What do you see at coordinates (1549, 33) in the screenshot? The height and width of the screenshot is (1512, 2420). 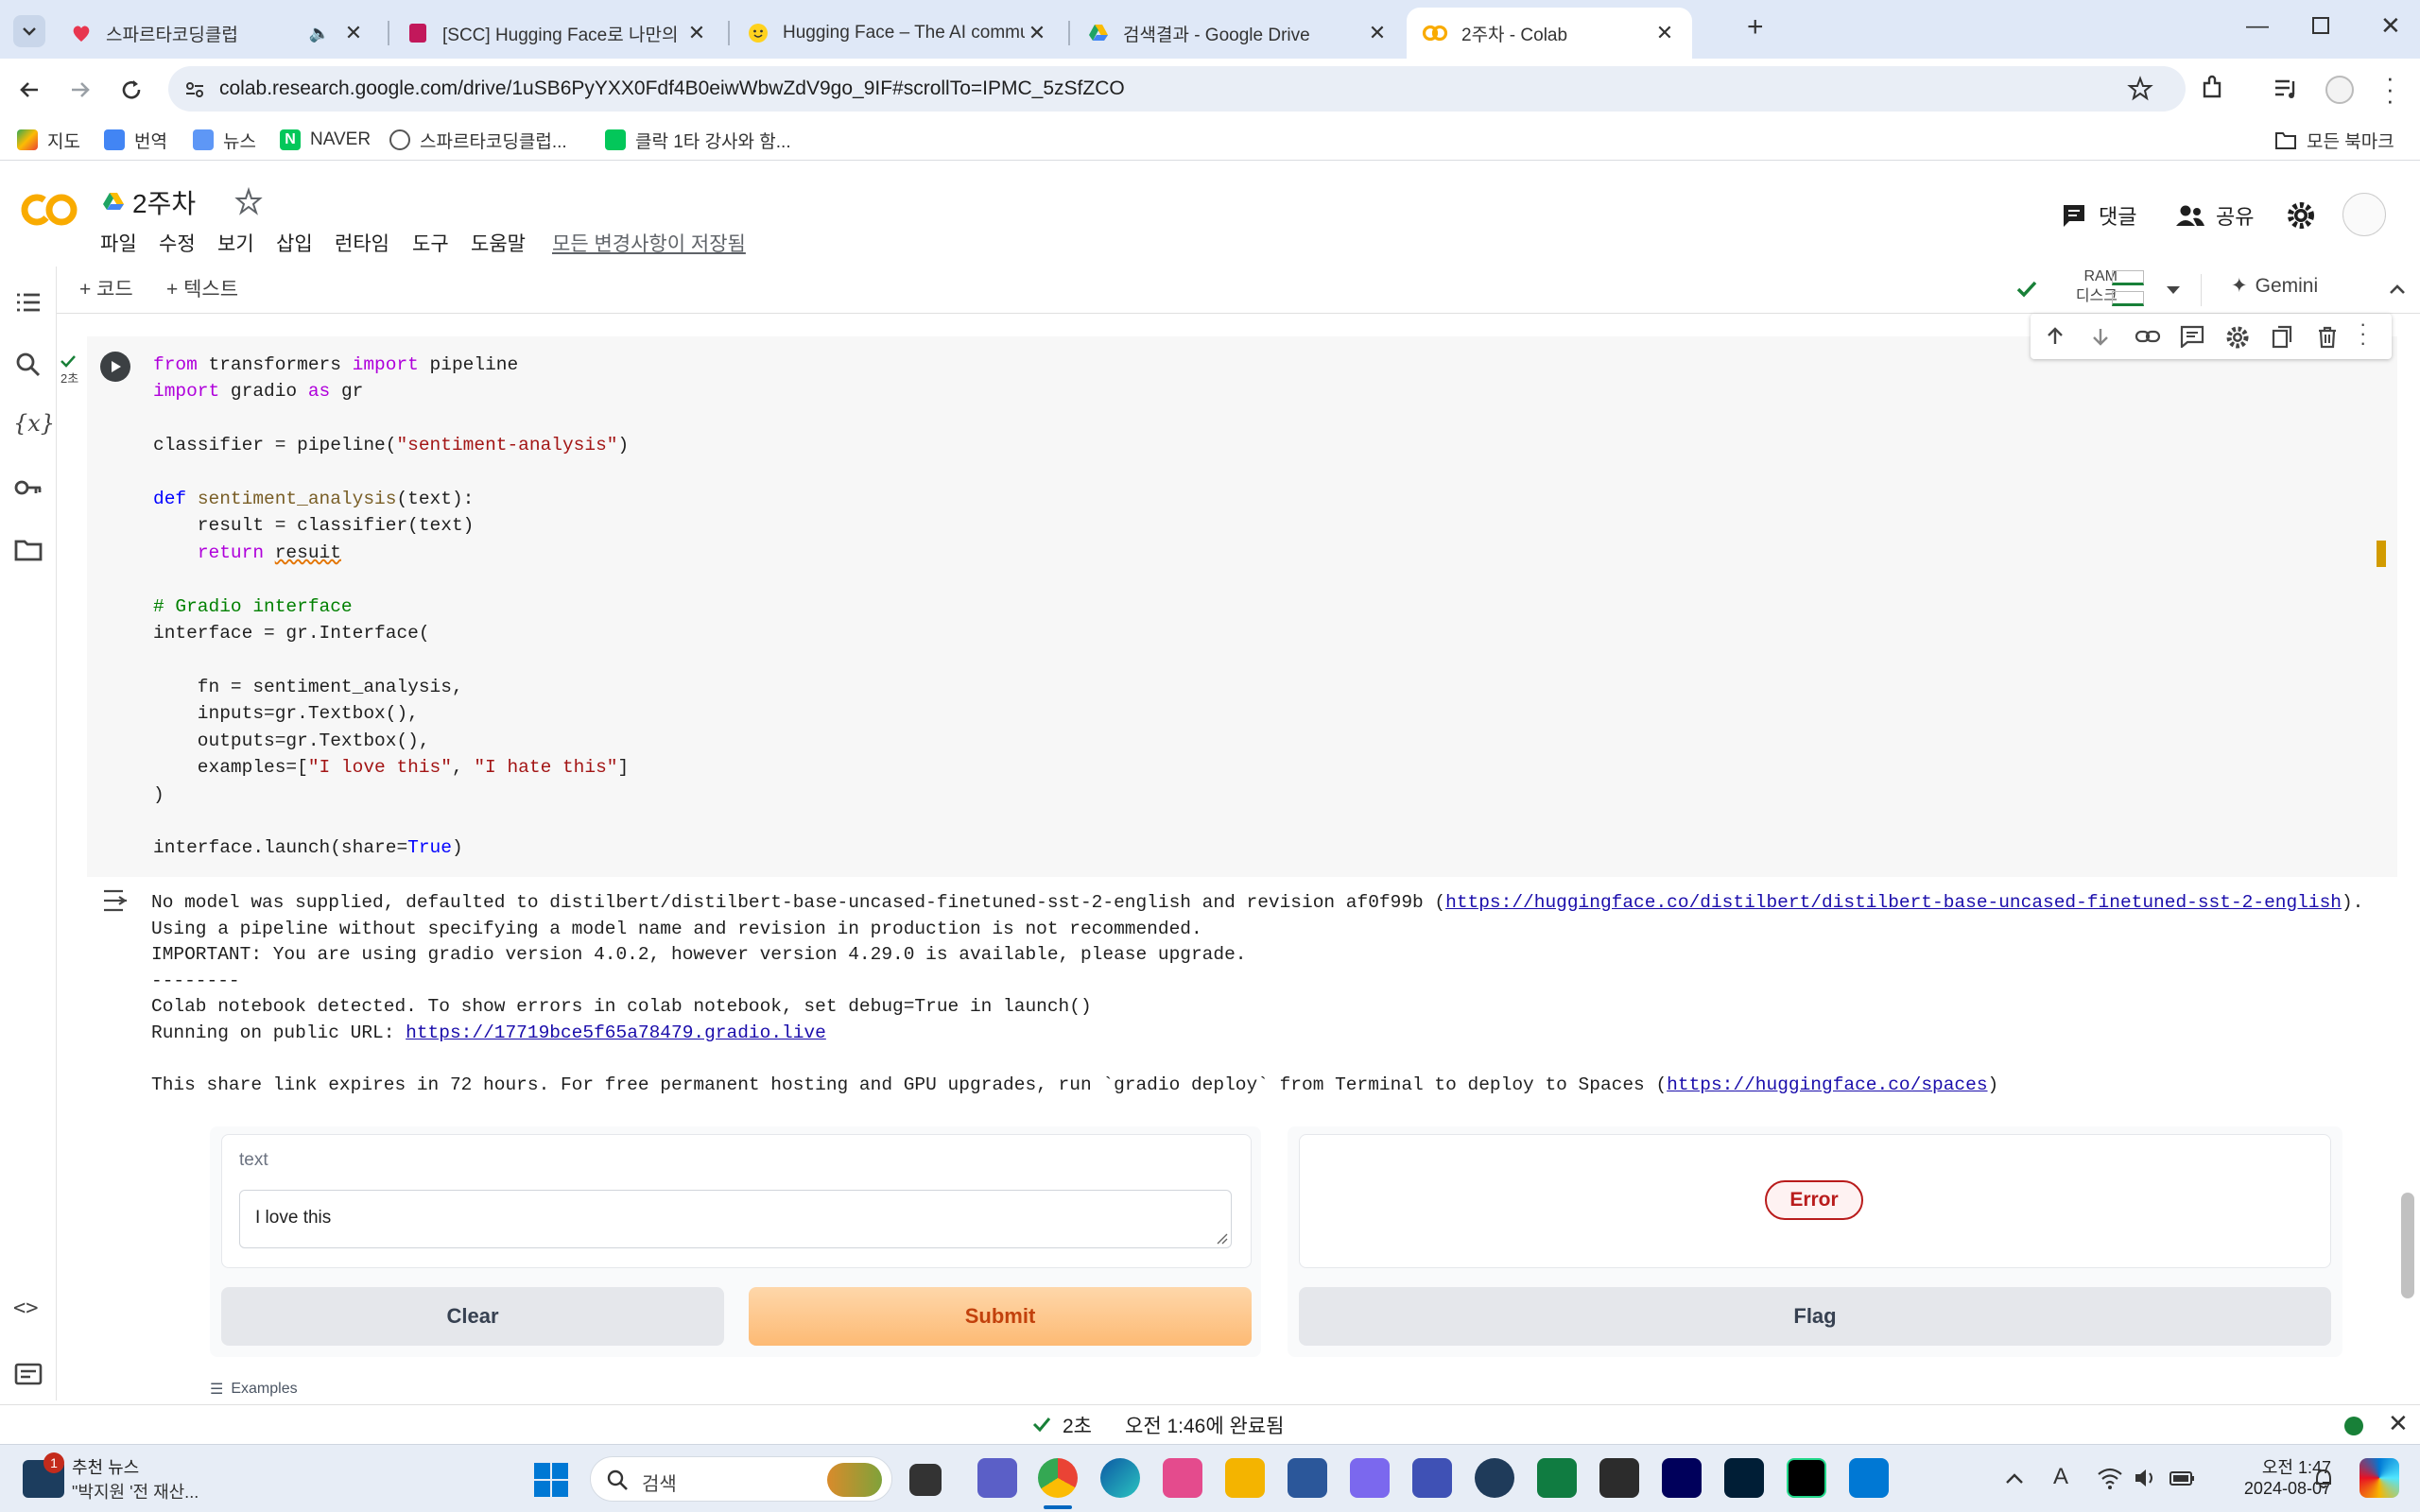 I see `browser-tab-colab: 2주차 - Colab ✕` at bounding box center [1549, 33].